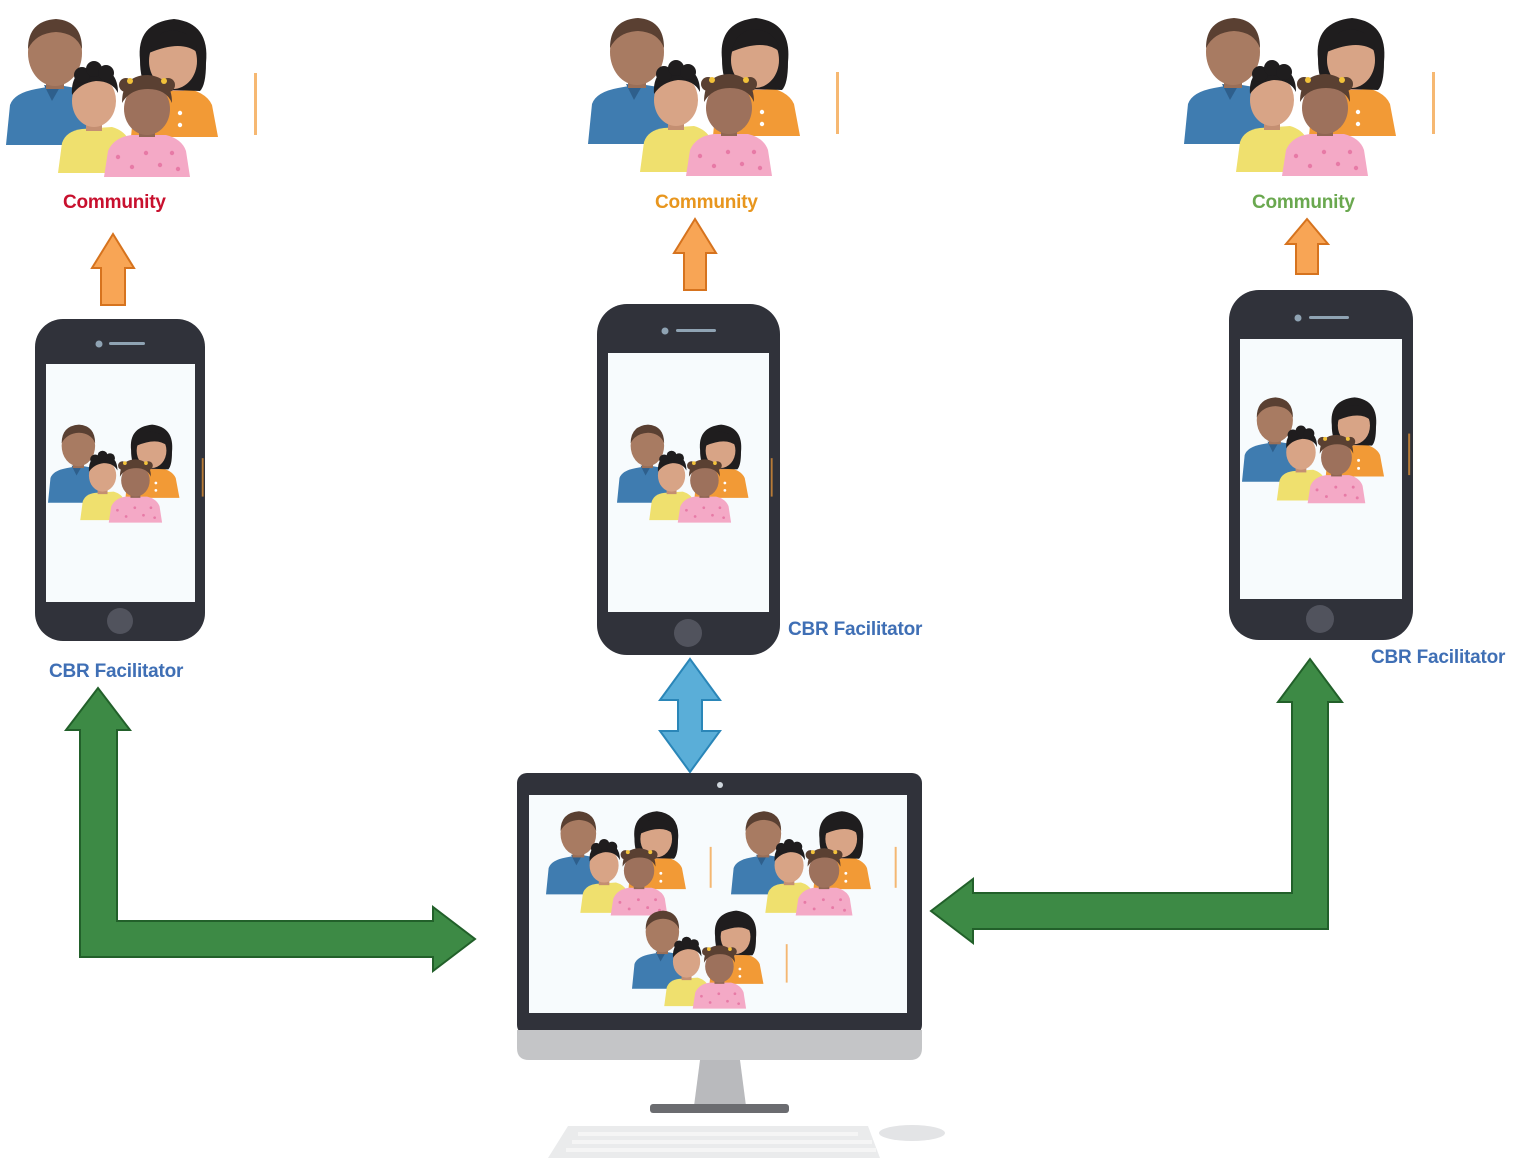 The image size is (1515, 1163). Describe the element at coordinates (912, 1133) in the screenshot. I see `mouse-icon` at that location.